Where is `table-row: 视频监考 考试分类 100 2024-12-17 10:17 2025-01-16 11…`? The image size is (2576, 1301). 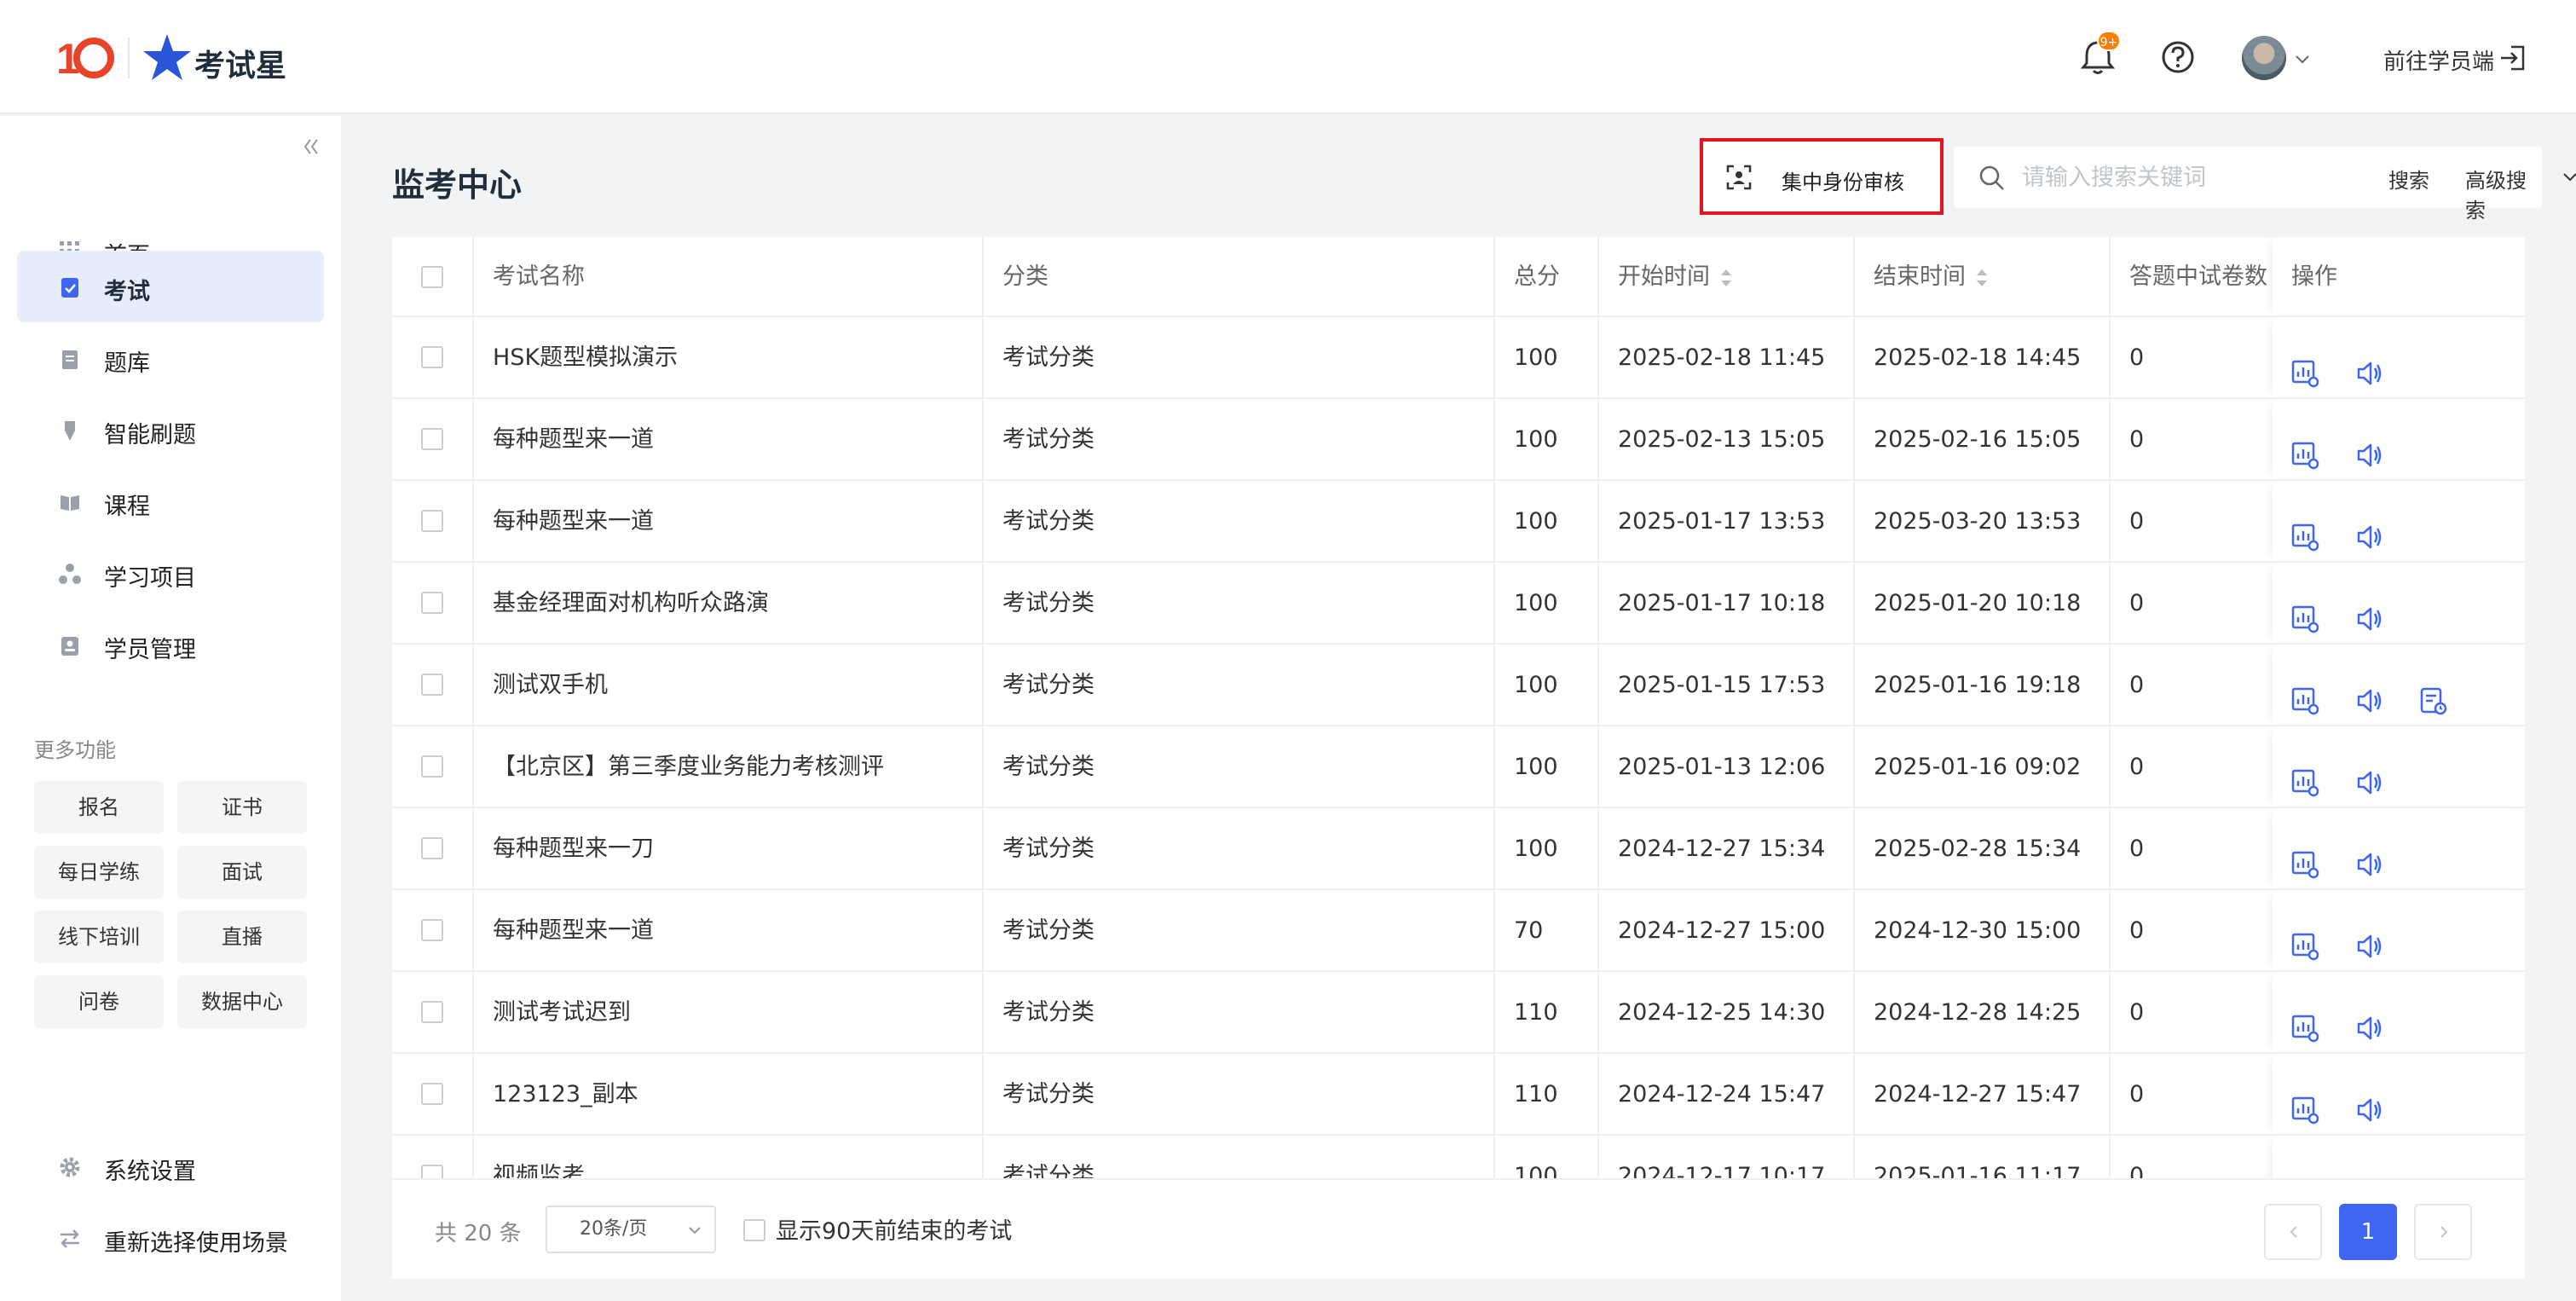 table-row: 视频监考 考试分类 100 2024-12-17 10:17 2025-01-16 11… is located at coordinates (1458, 1157).